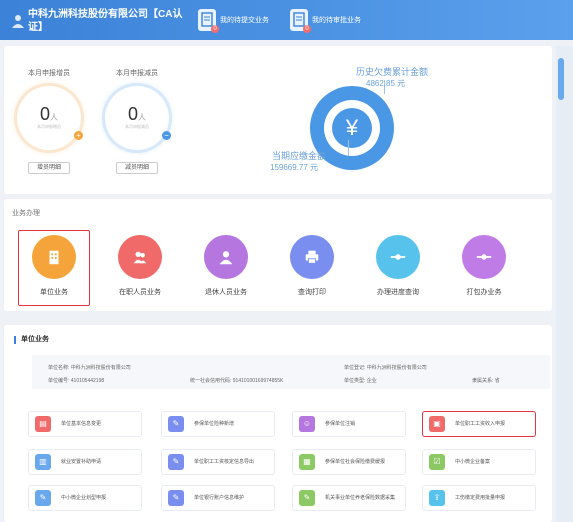  I want to click on service-unit-cancel: ☺ 参保单位注销, so click(349, 424).